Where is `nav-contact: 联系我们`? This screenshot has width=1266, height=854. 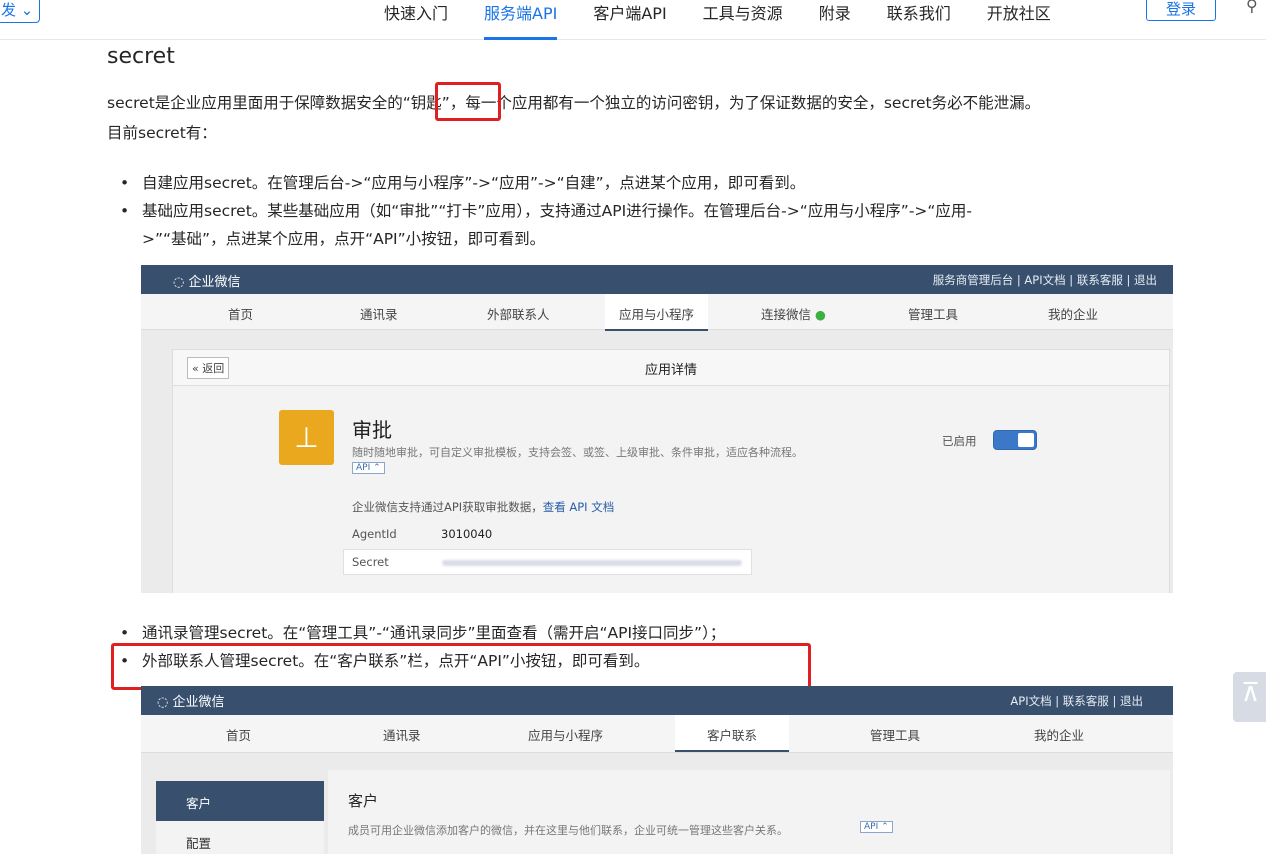
nav-contact: 联系我们 is located at coordinates (919, 20).